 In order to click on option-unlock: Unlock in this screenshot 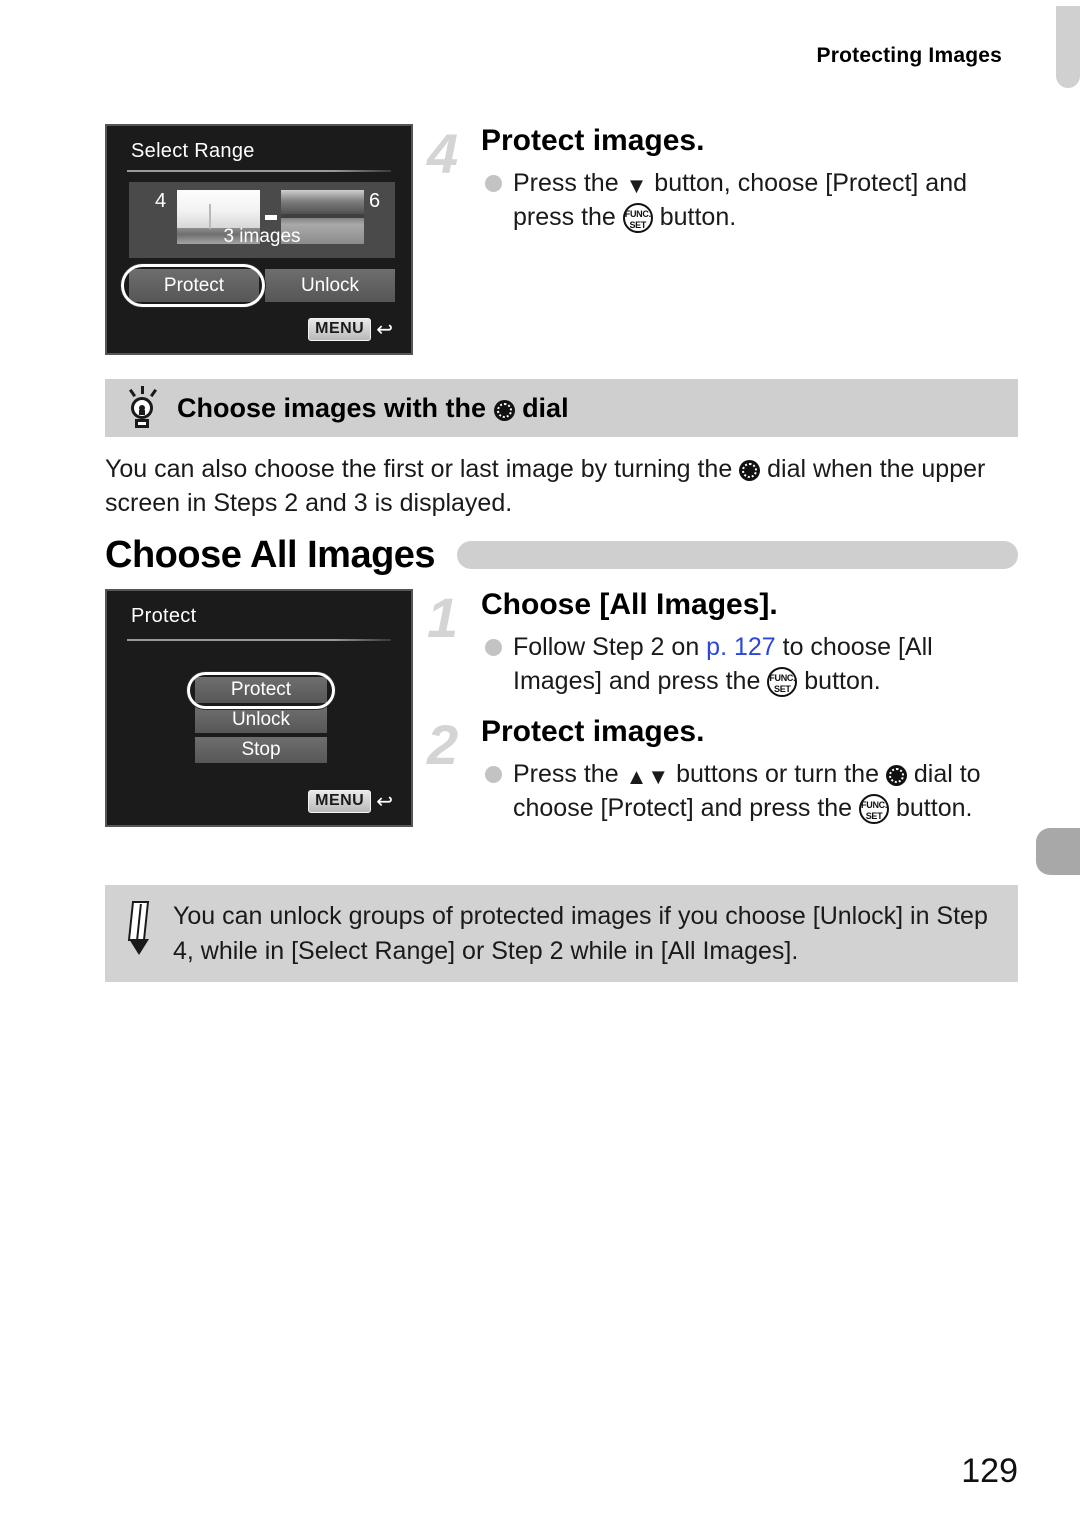, I will do `click(330, 285)`.